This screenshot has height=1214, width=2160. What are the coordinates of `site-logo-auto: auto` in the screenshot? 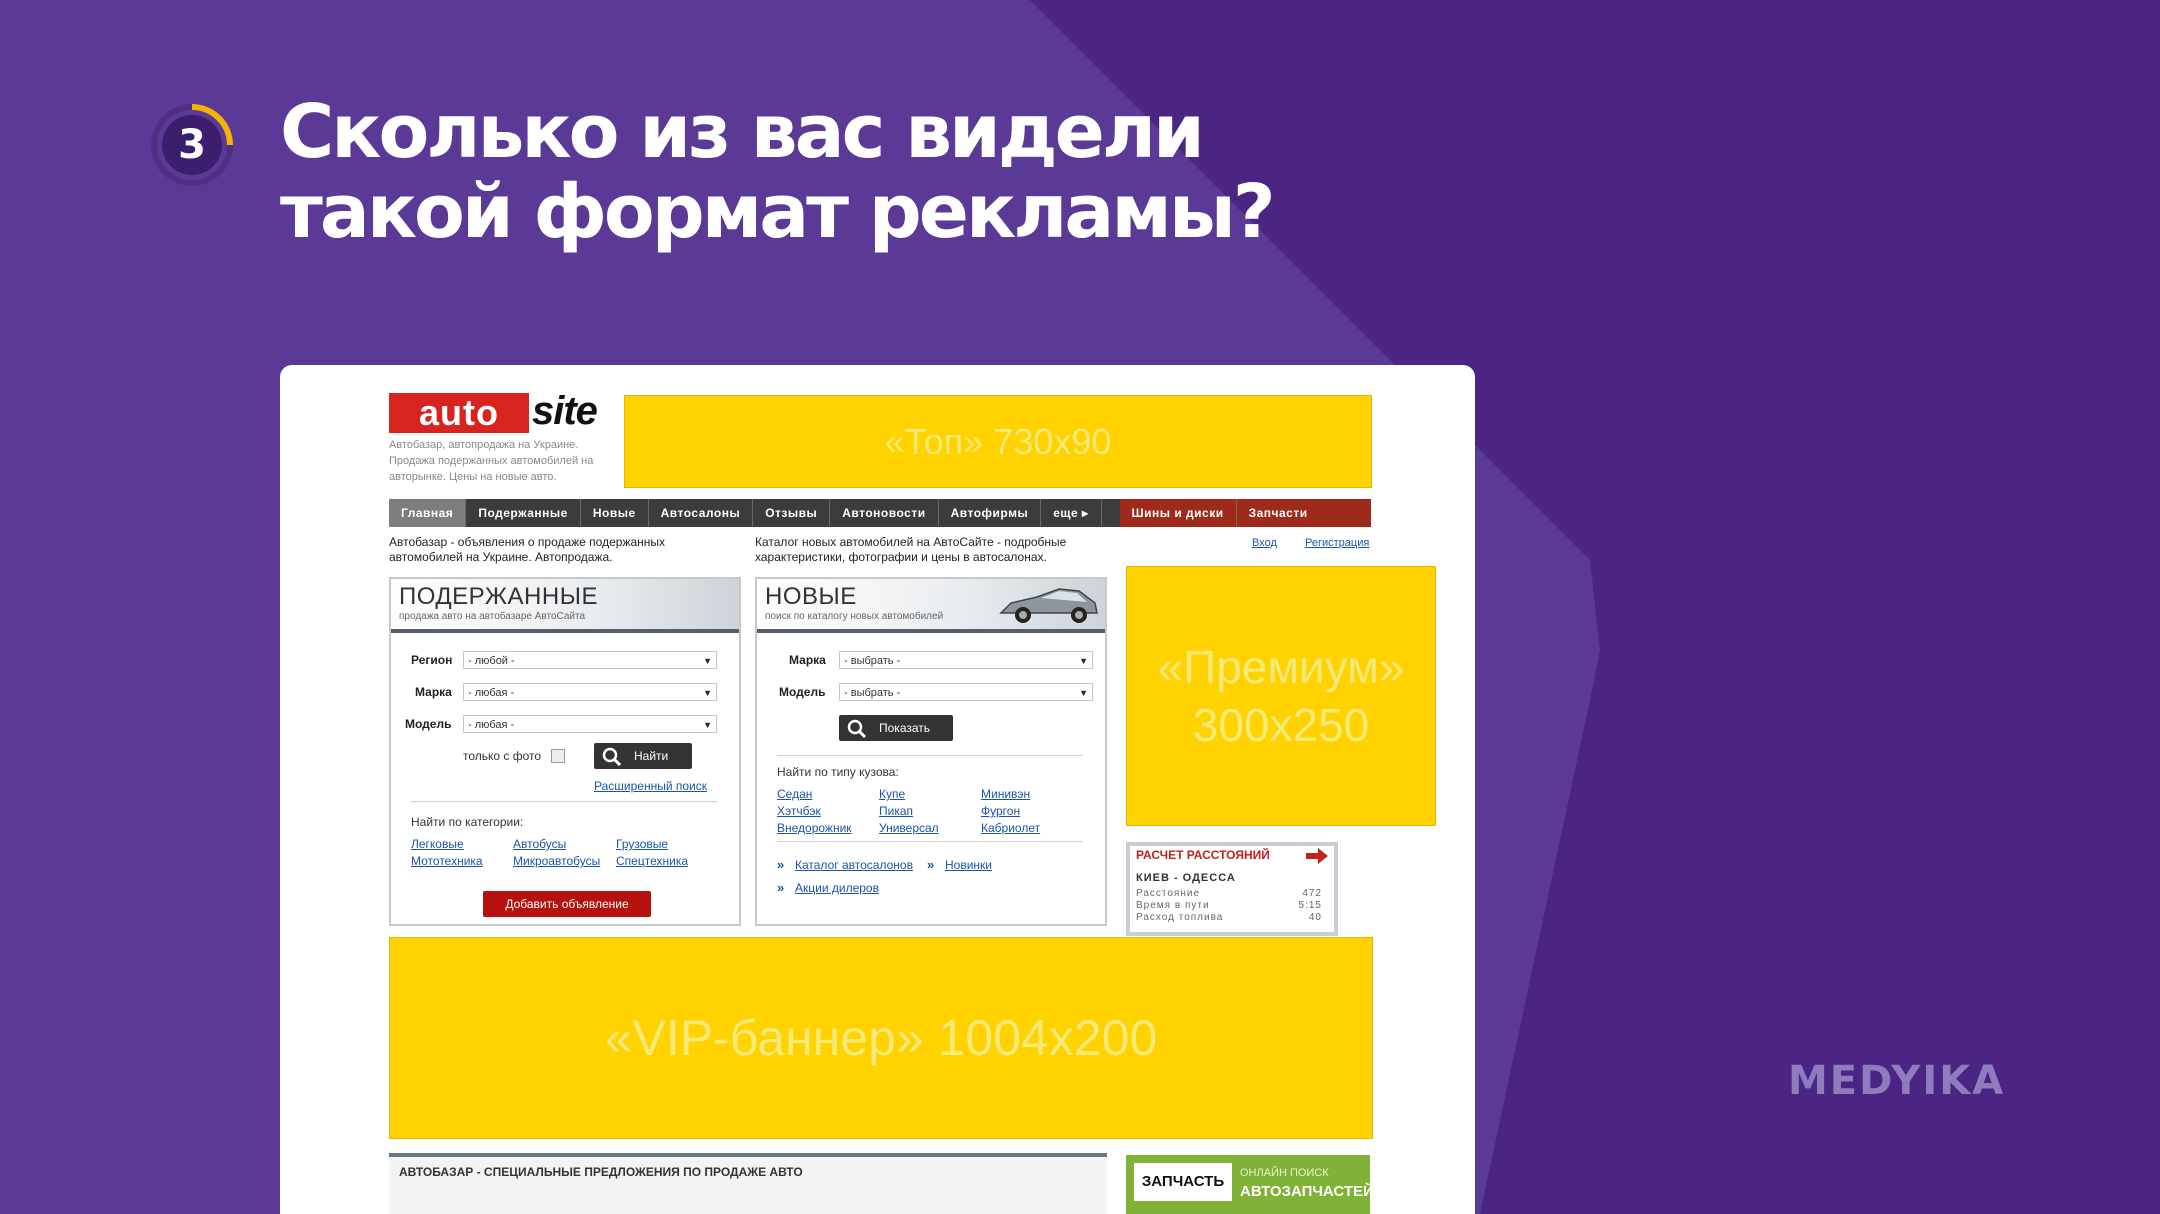 It's located at (459, 413).